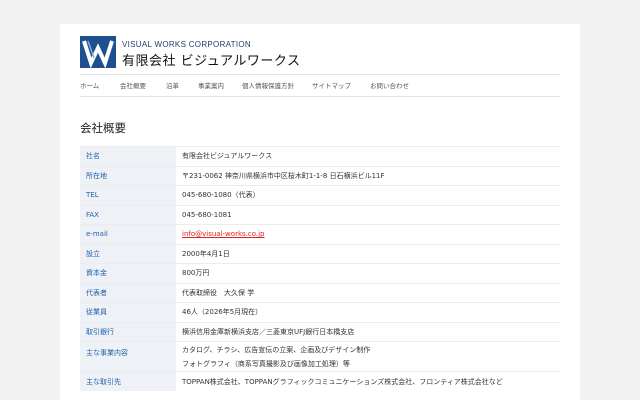 The image size is (640, 400). I want to click on row-label: 代表者, so click(128, 292).